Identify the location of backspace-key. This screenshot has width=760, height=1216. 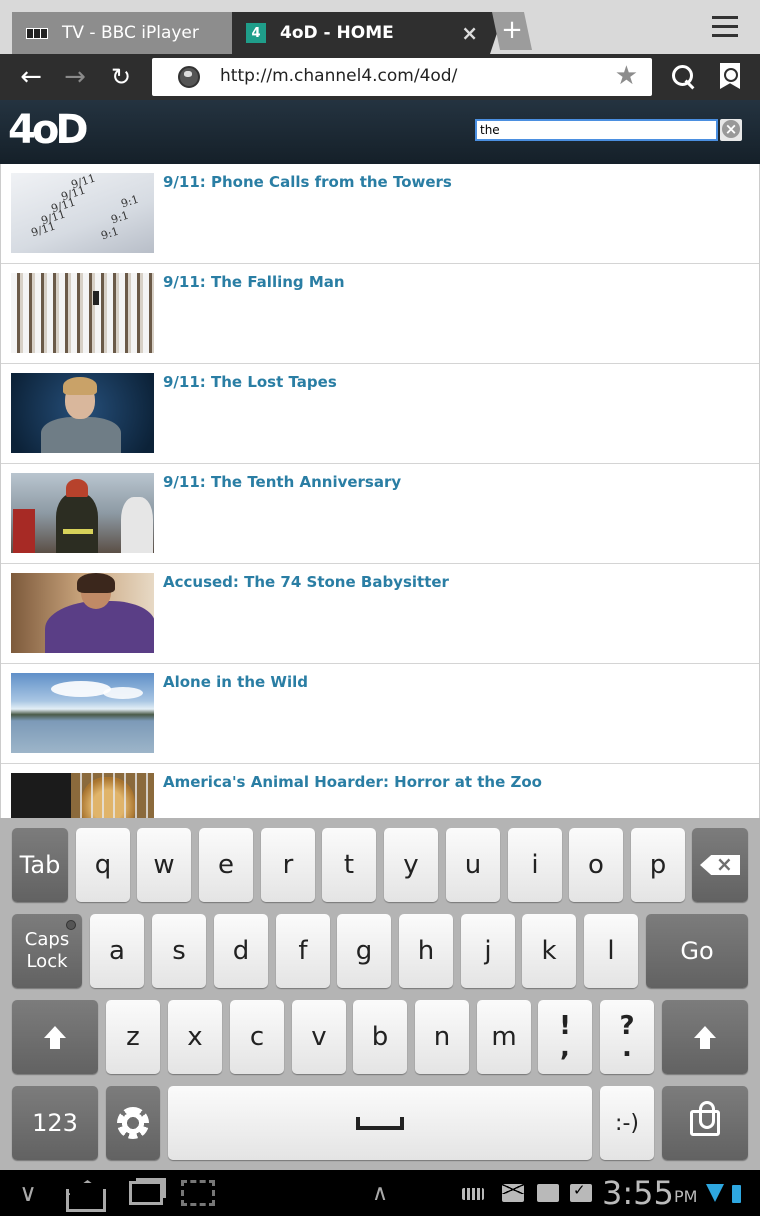
(720, 865).